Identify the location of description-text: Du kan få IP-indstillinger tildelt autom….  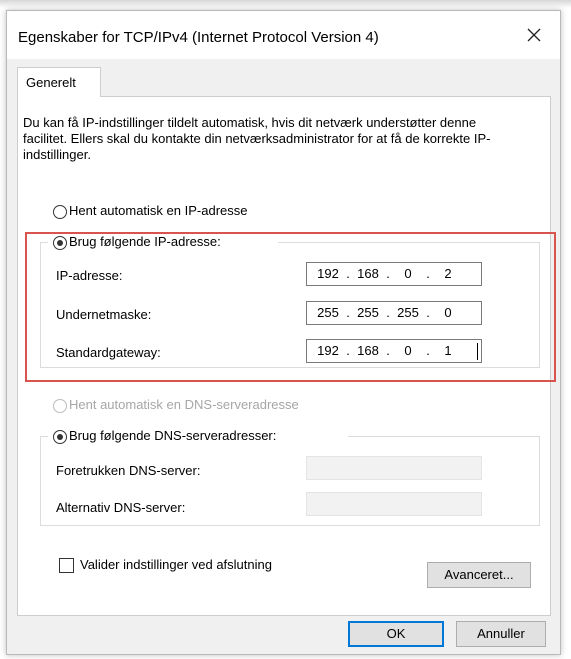
(257, 138).